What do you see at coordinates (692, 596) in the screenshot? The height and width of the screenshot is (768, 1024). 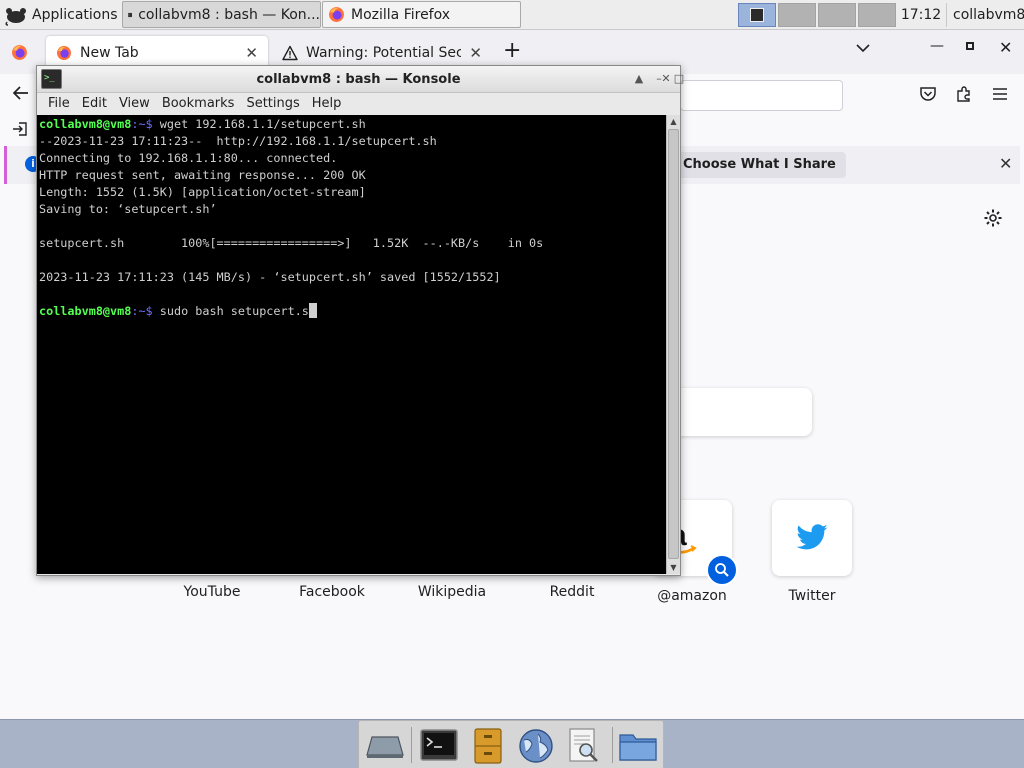 I see `shortcut-label: @amazon` at bounding box center [692, 596].